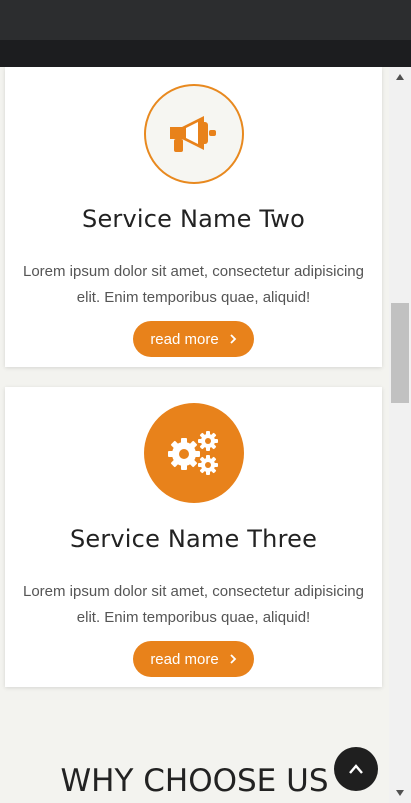  I want to click on header-strip, so click(205, 53).